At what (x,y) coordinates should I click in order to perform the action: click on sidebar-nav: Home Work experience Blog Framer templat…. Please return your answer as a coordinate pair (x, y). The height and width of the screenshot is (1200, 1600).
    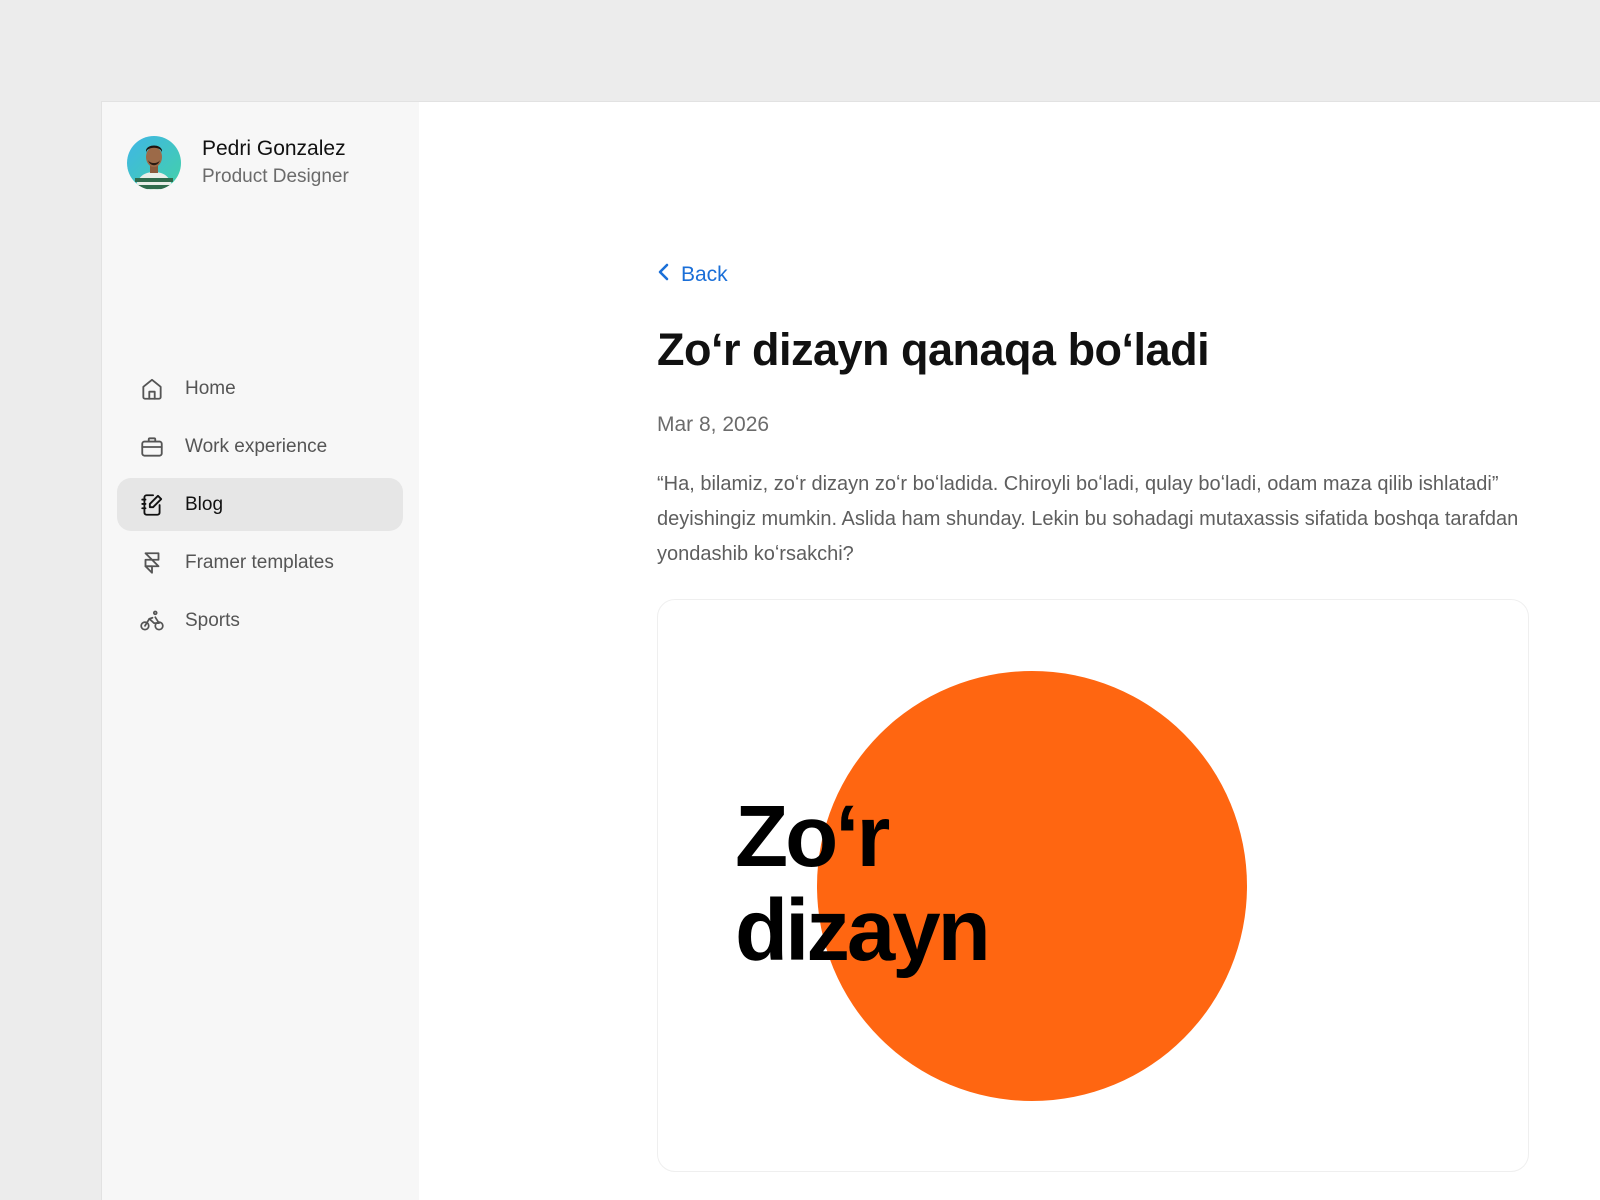
    Looking at the image, I should click on (260, 507).